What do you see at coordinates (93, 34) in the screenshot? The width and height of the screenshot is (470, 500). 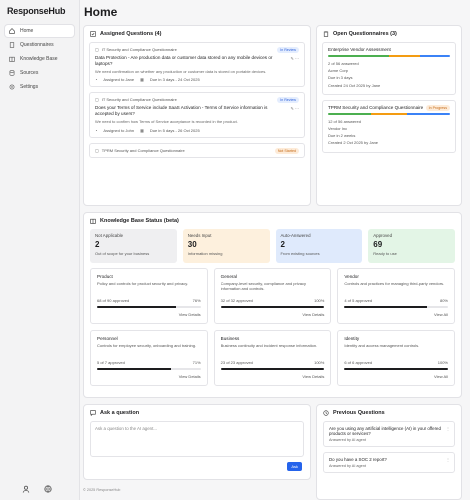 I see `check-square-icon` at bounding box center [93, 34].